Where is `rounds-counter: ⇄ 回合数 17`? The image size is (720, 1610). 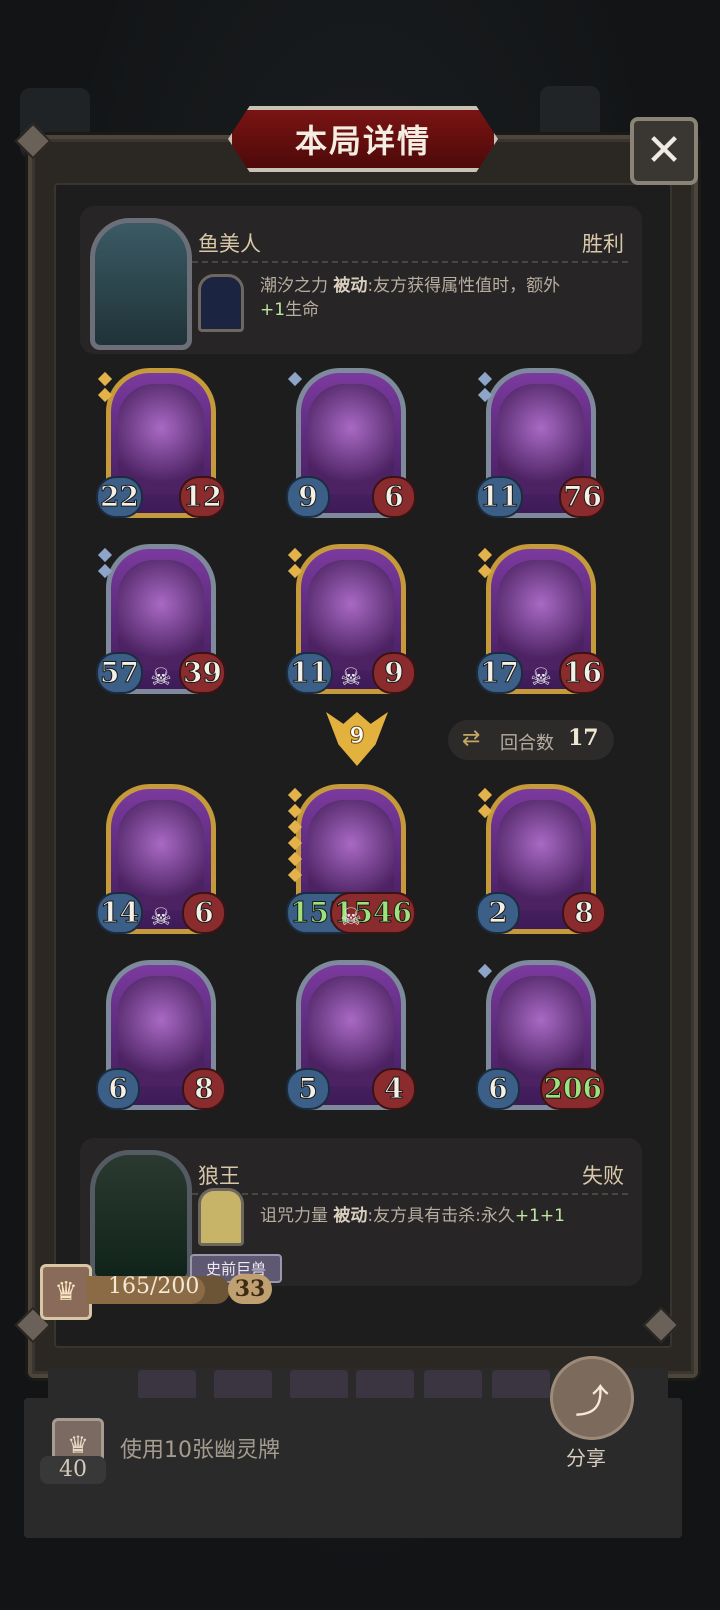 rounds-counter: ⇄ 回合数 17 is located at coordinates (531, 740).